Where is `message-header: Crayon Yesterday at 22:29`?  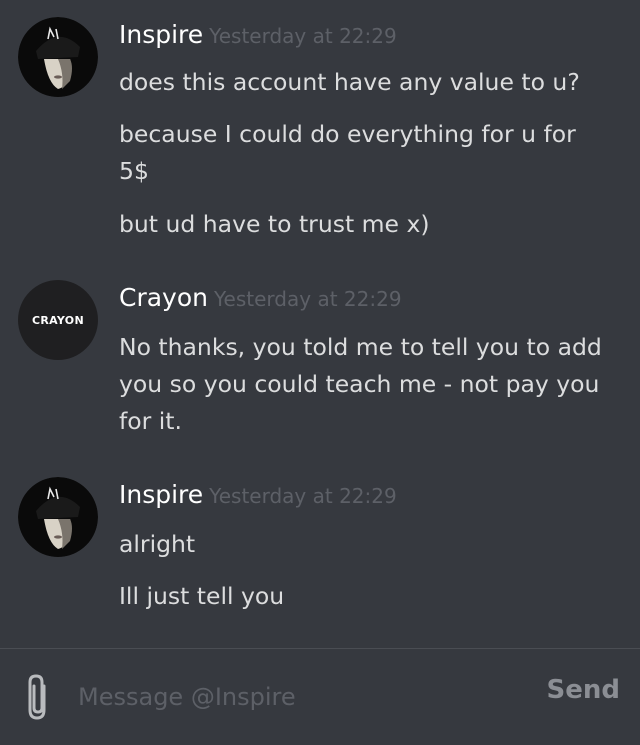
message-header: Crayon Yesterday at 22:29 is located at coordinates (260, 297).